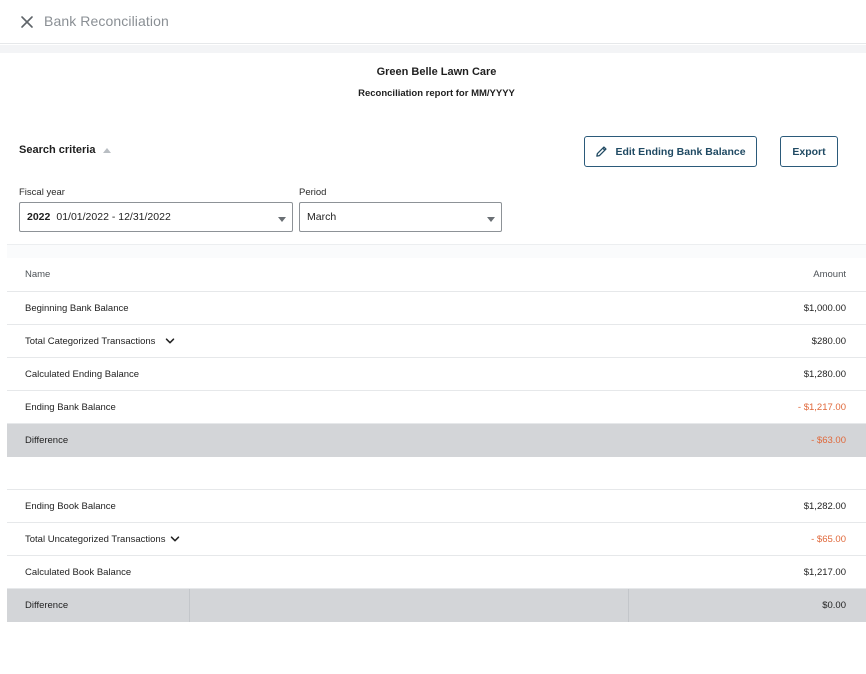 Image resolution: width=866 pixels, height=674 pixels. What do you see at coordinates (828, 539) in the screenshot?
I see `row-amount: - $65.00` at bounding box center [828, 539].